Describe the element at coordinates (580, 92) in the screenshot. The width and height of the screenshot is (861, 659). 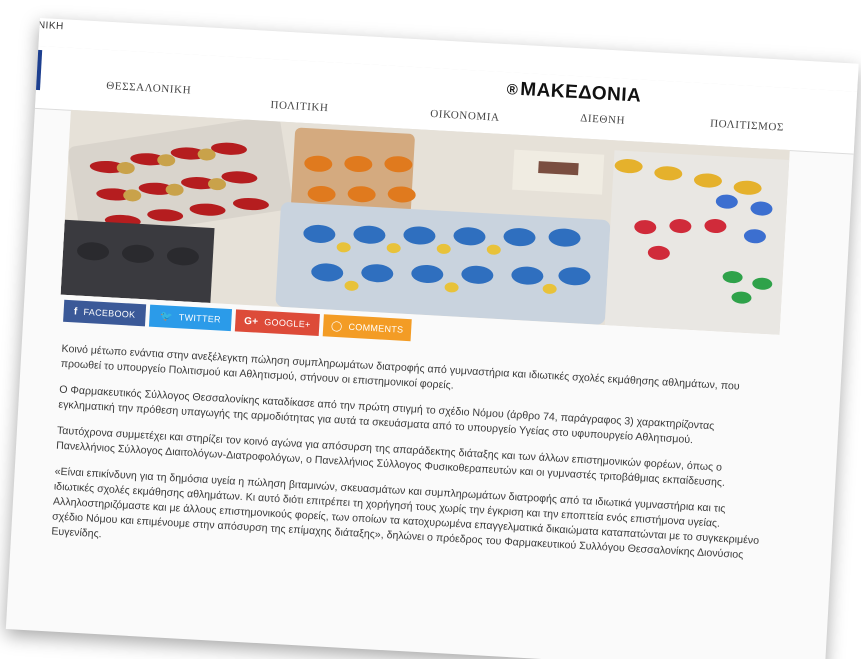
I see `logo-text: ΜΑΚΕΔΟΝΙΑ` at that location.